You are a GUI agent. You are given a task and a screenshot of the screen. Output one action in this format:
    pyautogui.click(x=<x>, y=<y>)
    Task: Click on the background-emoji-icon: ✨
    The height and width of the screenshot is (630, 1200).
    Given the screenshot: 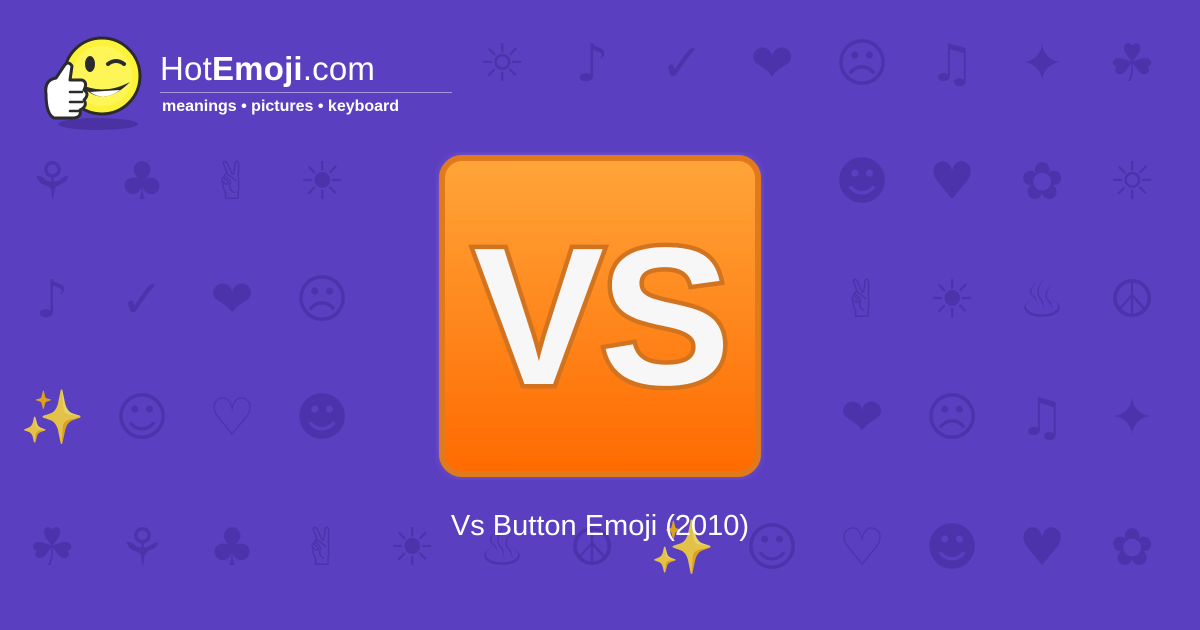 What is the action you would take?
    pyautogui.click(x=52, y=418)
    